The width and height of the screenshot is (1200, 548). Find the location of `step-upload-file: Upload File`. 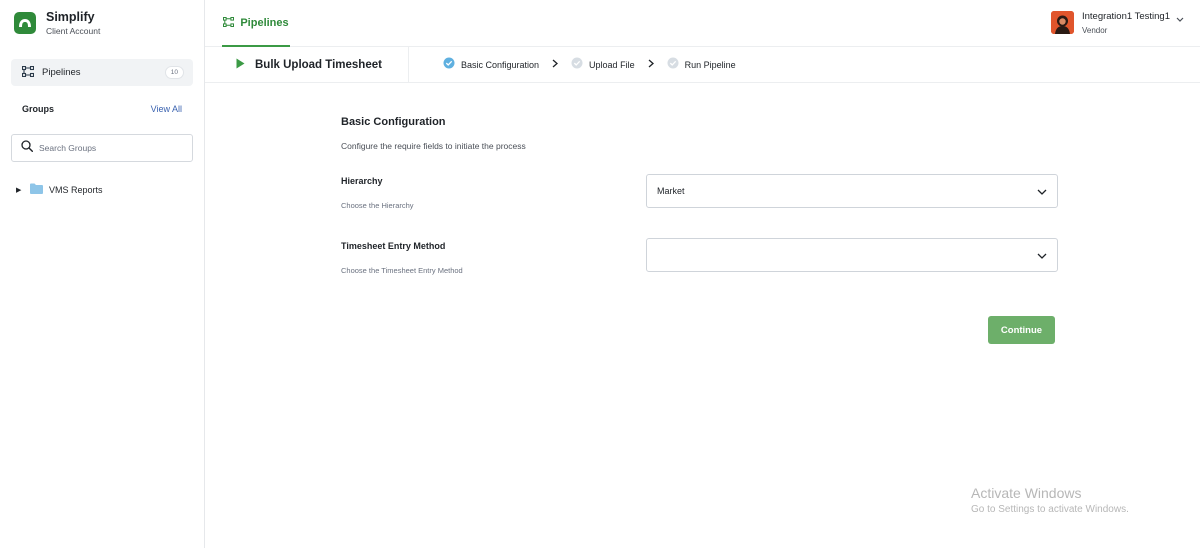

step-upload-file: Upload File is located at coordinates (603, 65).